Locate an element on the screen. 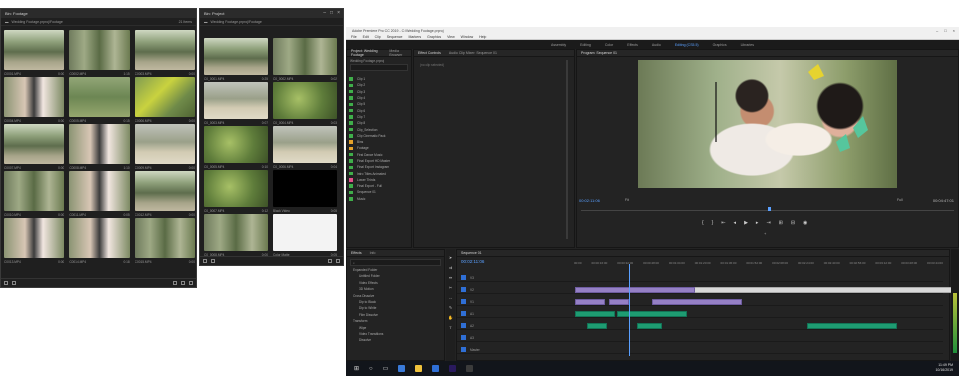 The width and height of the screenshot is (959, 376). track-header: A2 is located at coordinates (487, 325).